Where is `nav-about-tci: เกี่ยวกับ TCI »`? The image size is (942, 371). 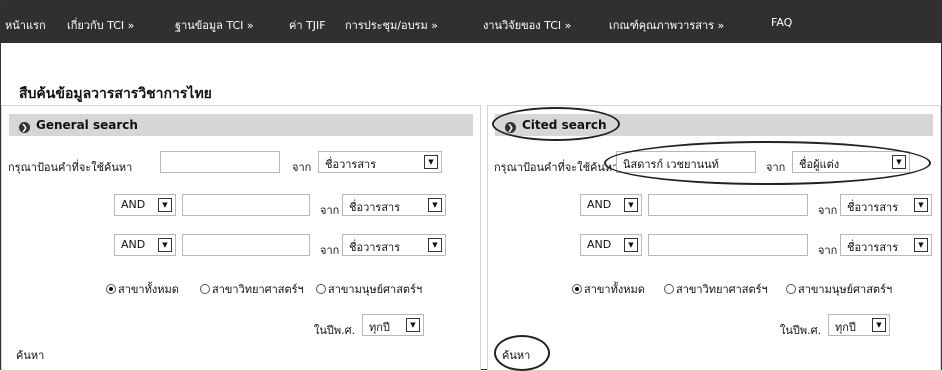
nav-about-tci: เกี่ยวกับ TCI » is located at coordinates (100, 25).